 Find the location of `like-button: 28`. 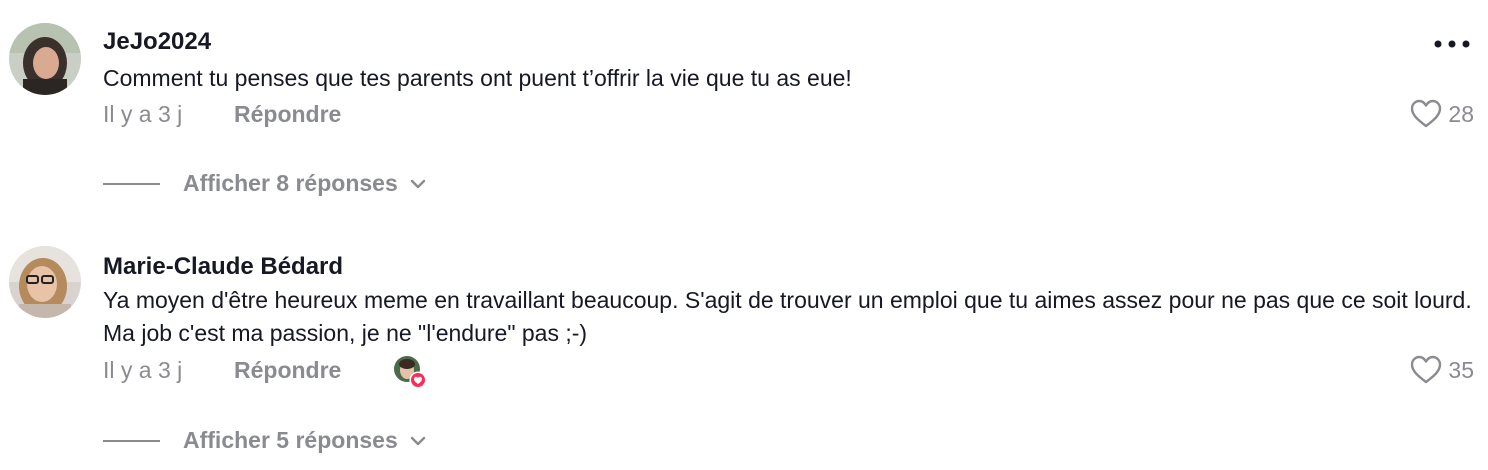

like-button: 28 is located at coordinates (1442, 114).